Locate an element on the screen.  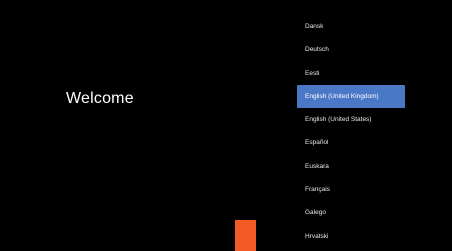
language-option-hrvatski: Hrvatski is located at coordinates (351, 236).